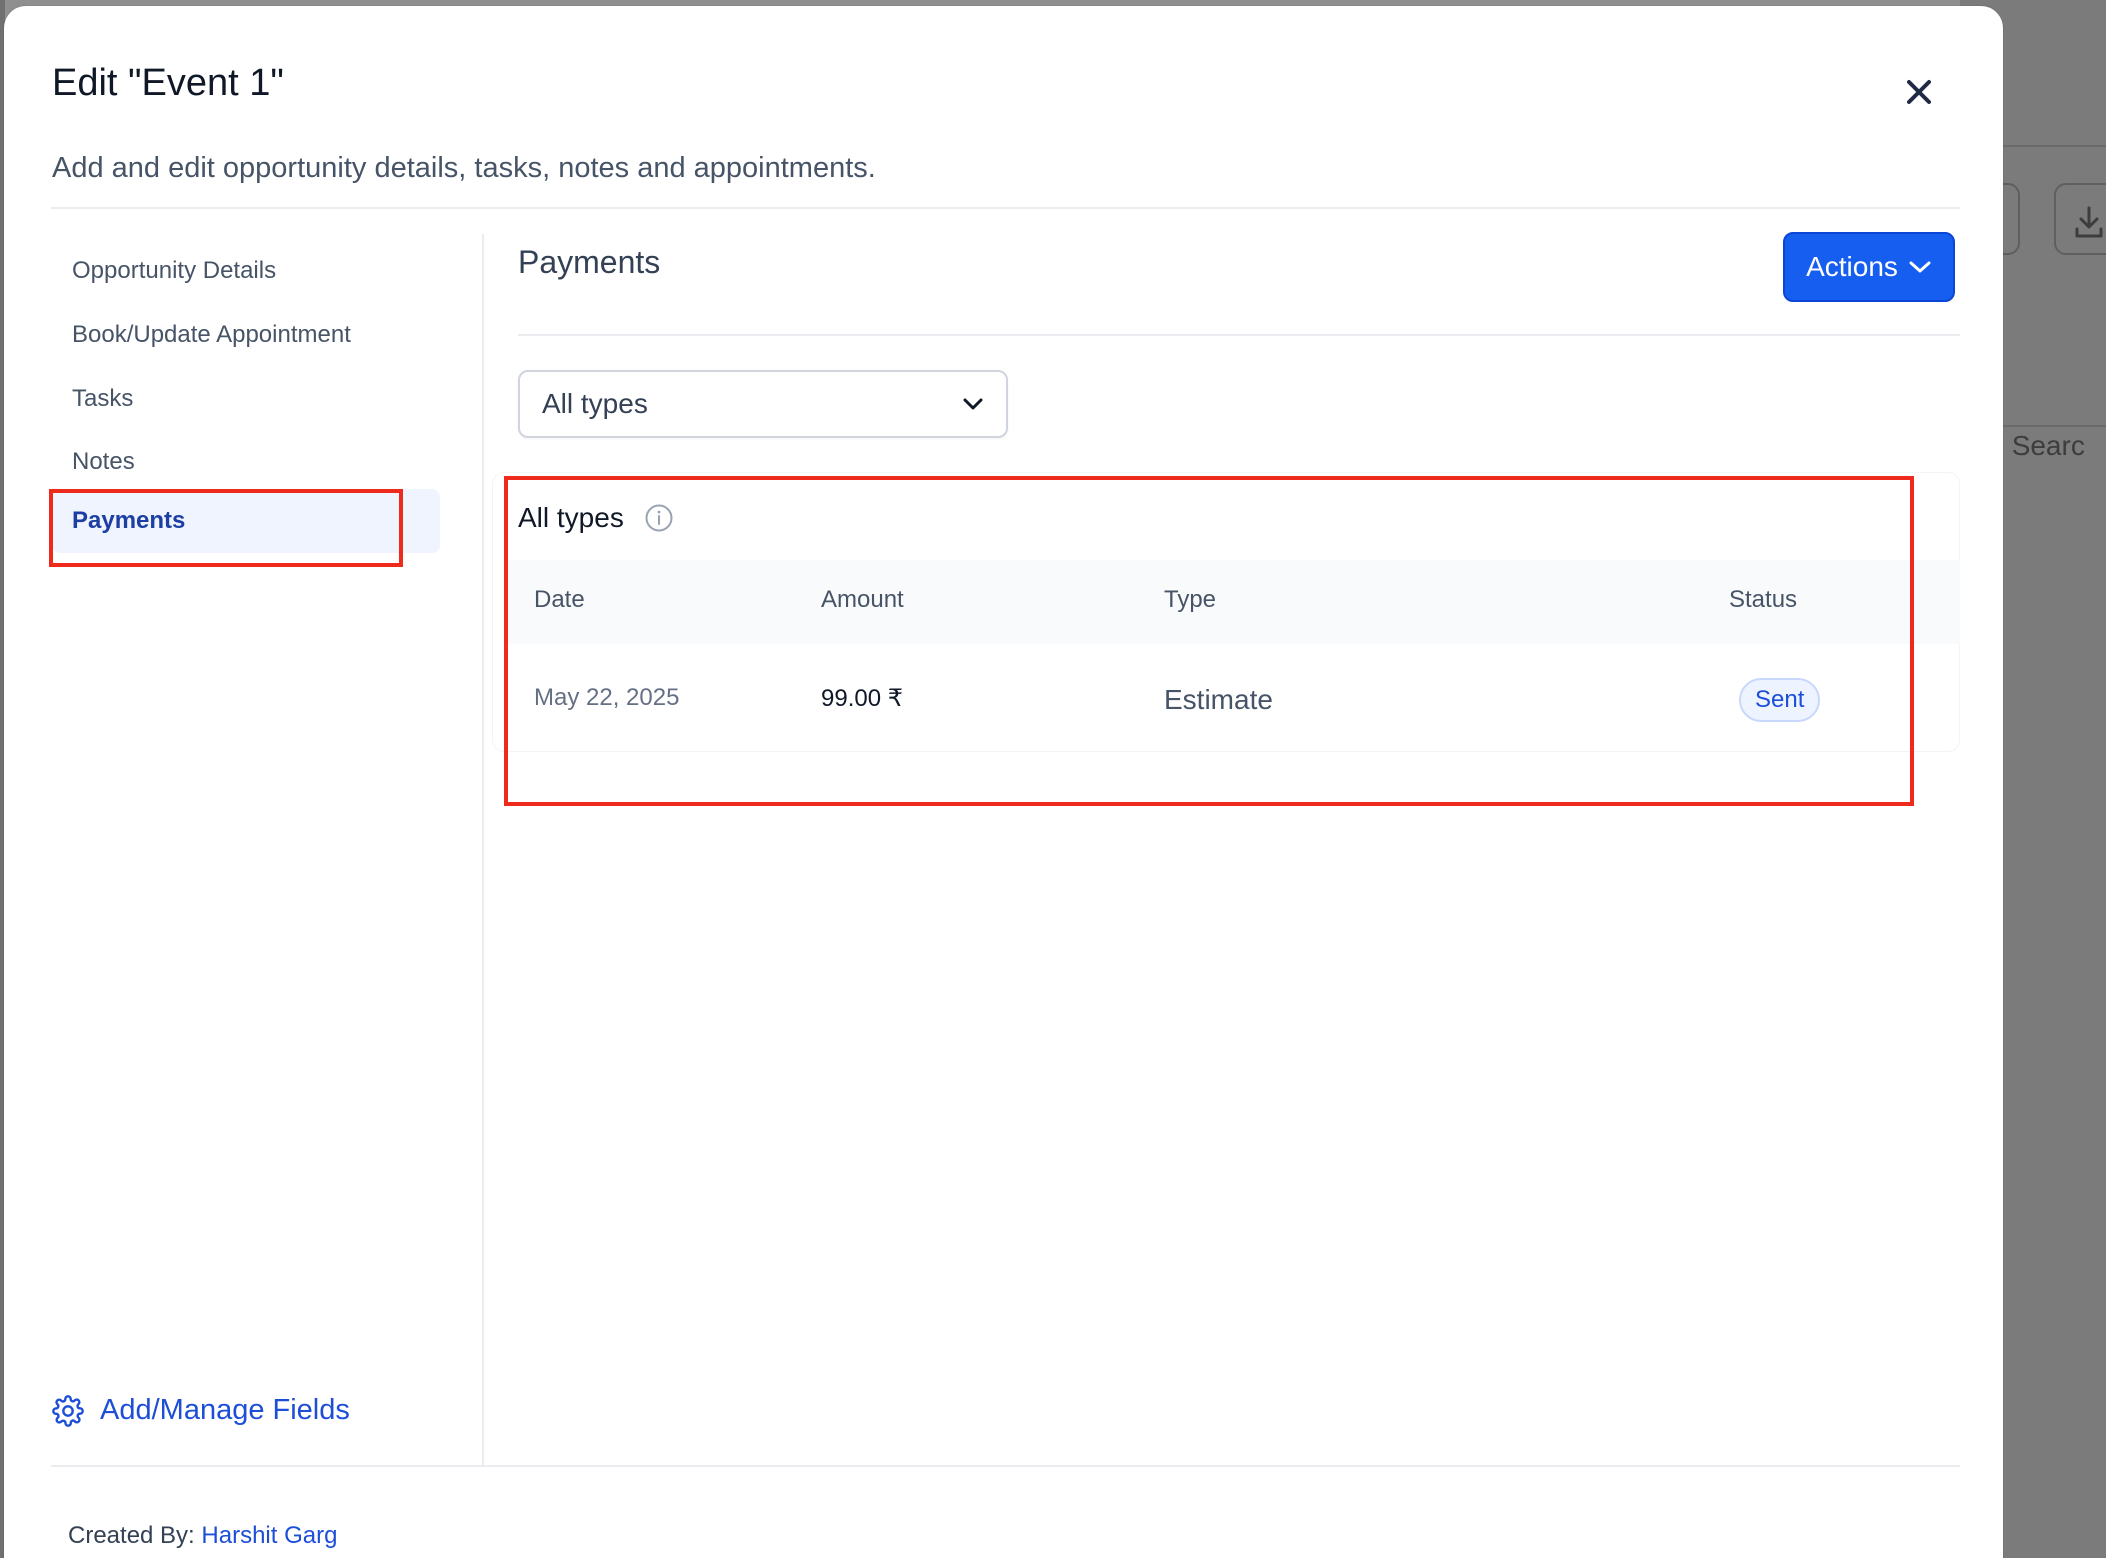  Describe the element at coordinates (595, 403) in the screenshot. I see `type-filter-value: All types` at that location.